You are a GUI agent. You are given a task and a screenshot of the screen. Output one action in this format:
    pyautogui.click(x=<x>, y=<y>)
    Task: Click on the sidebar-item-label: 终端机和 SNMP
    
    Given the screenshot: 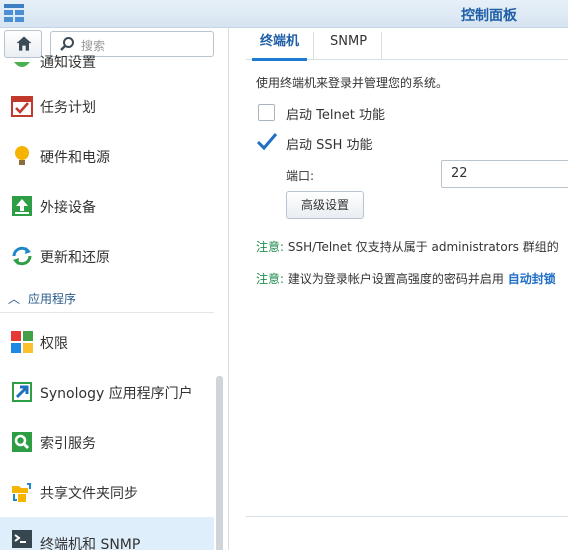 What is the action you would take?
    pyautogui.click(x=90, y=543)
    